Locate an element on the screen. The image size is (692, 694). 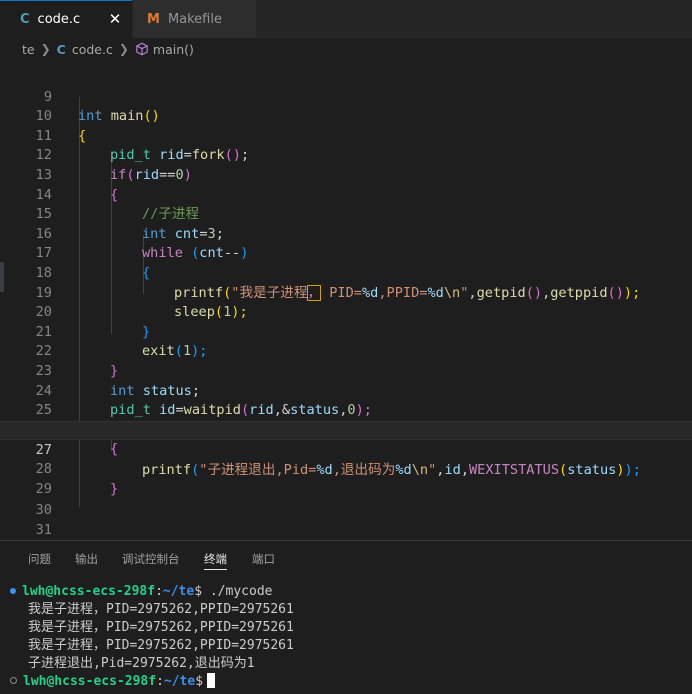
tab-label: Makefile is located at coordinates (194, 19).